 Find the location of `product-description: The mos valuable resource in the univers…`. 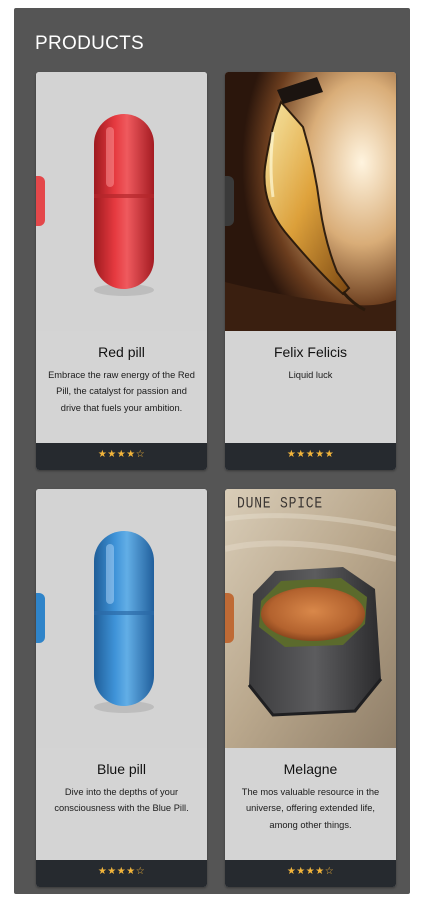

product-description: The mos valuable resource in the univers… is located at coordinates (310, 808).